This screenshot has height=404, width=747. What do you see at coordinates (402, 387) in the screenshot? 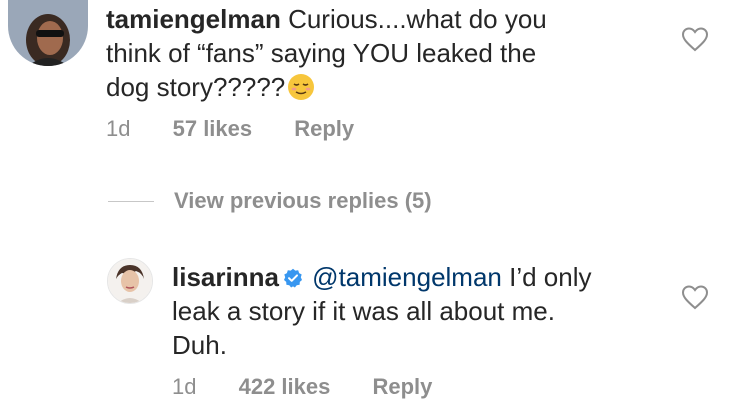
I see `reply-reply-button: Reply` at bounding box center [402, 387].